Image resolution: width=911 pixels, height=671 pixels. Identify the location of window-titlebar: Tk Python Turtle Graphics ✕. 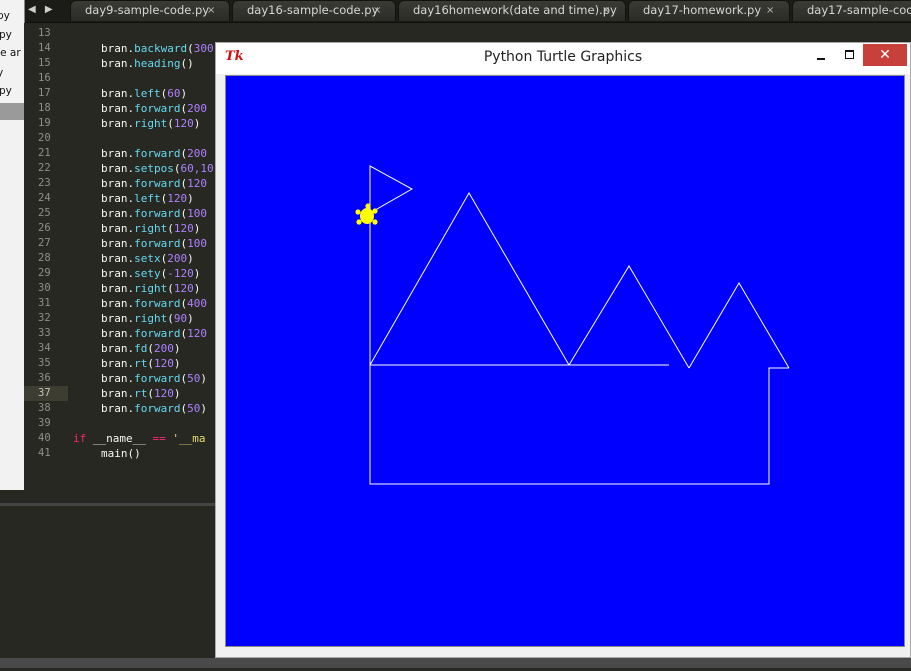
(563, 58).